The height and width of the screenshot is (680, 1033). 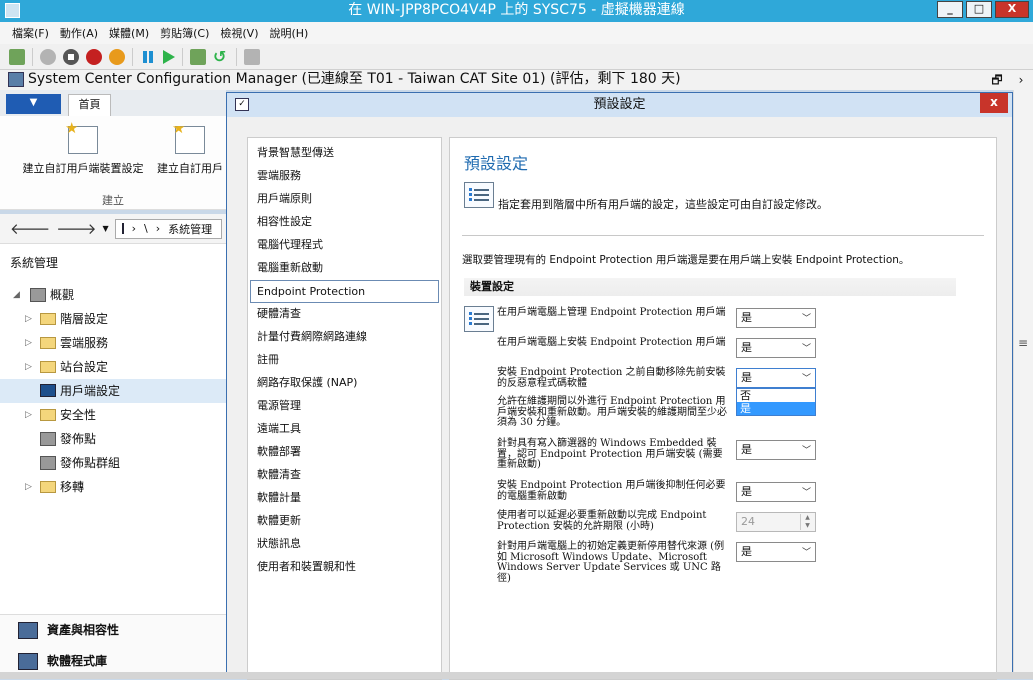 What do you see at coordinates (221, 56) in the screenshot?
I see `revert-icon: ↺` at bounding box center [221, 56].